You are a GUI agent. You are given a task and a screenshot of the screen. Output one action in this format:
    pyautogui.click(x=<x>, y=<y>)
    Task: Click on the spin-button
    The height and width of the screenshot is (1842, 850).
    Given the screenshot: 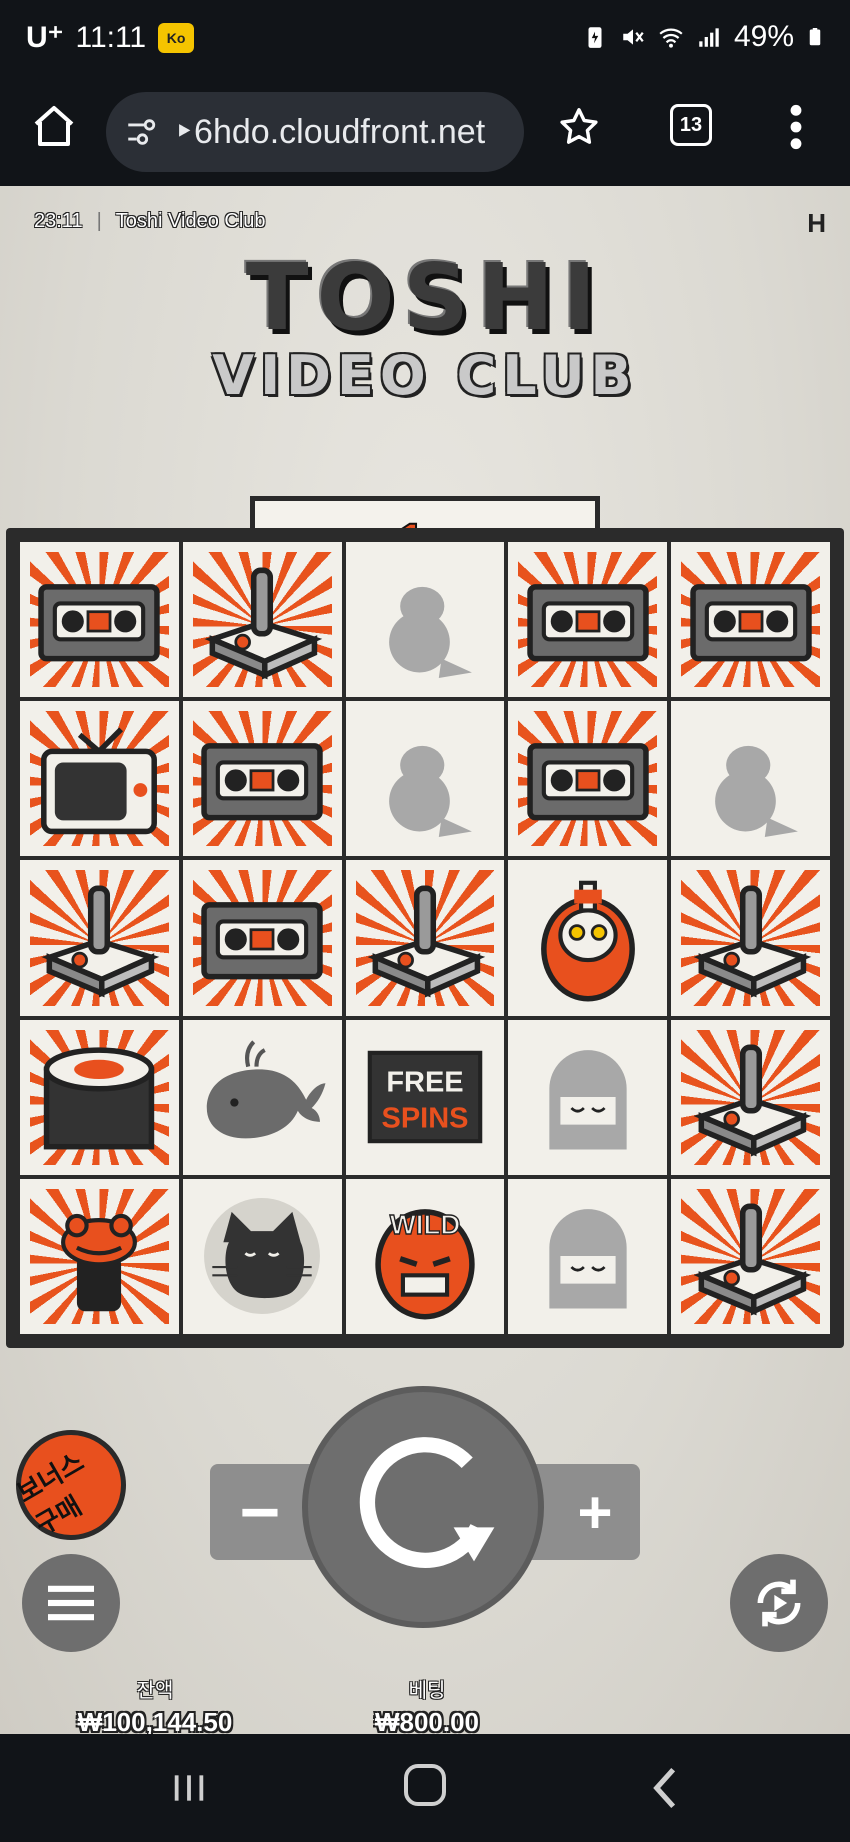 What is the action you would take?
    pyautogui.click(x=423, y=1507)
    